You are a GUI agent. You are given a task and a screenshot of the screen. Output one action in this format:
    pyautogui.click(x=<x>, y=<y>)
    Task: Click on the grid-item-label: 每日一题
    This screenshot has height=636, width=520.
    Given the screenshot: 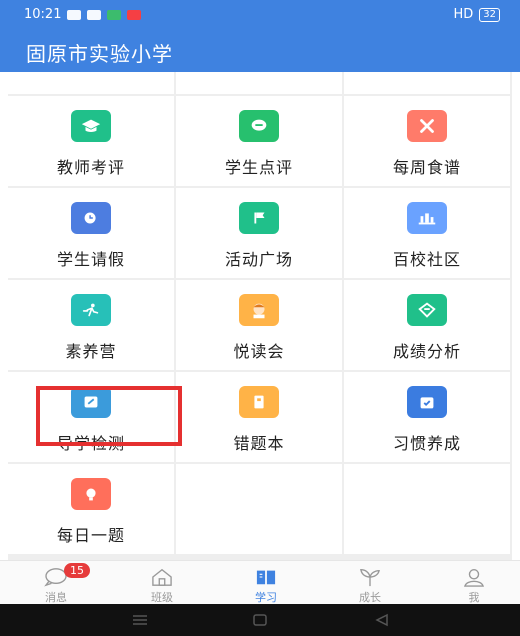 What is the action you would take?
    pyautogui.click(x=90, y=535)
    